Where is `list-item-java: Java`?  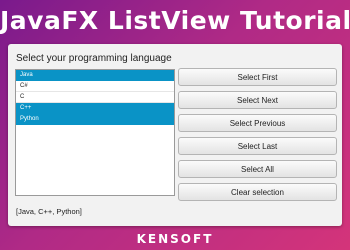
list-item-java: Java is located at coordinates (95, 75).